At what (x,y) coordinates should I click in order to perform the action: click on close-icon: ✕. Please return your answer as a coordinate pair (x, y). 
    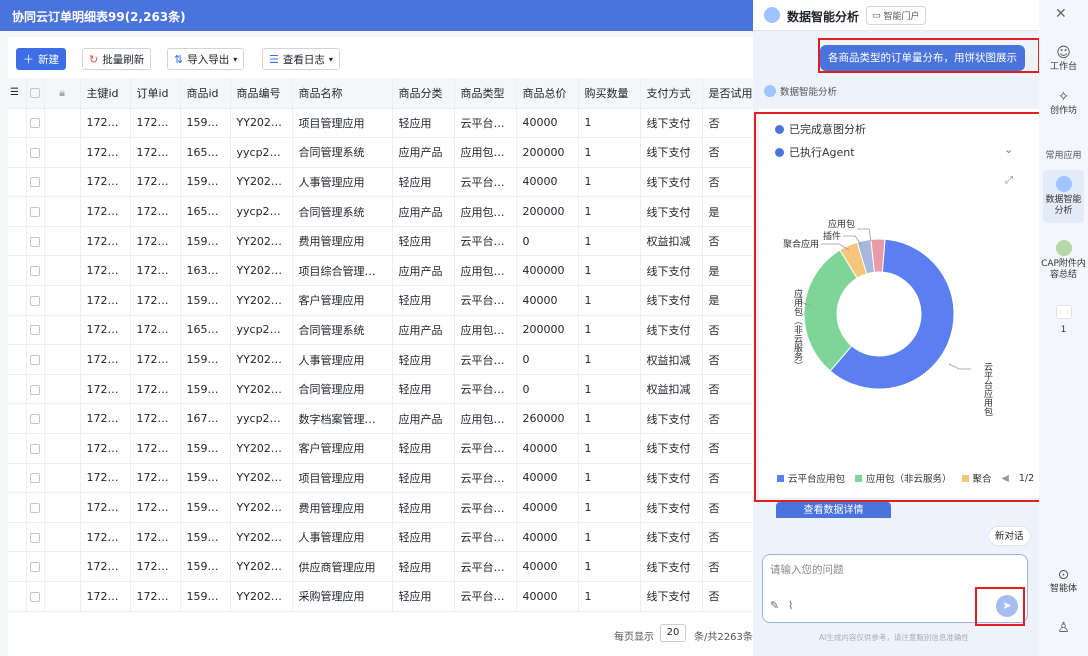
    Looking at the image, I should click on (1061, 14).